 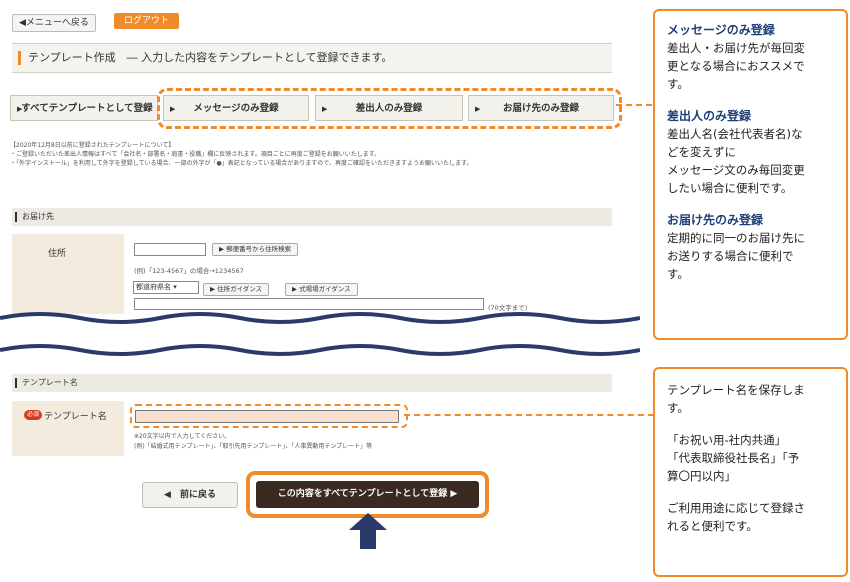 What do you see at coordinates (312, 217) in the screenshot?
I see `destination-section-header: お届け先` at bounding box center [312, 217].